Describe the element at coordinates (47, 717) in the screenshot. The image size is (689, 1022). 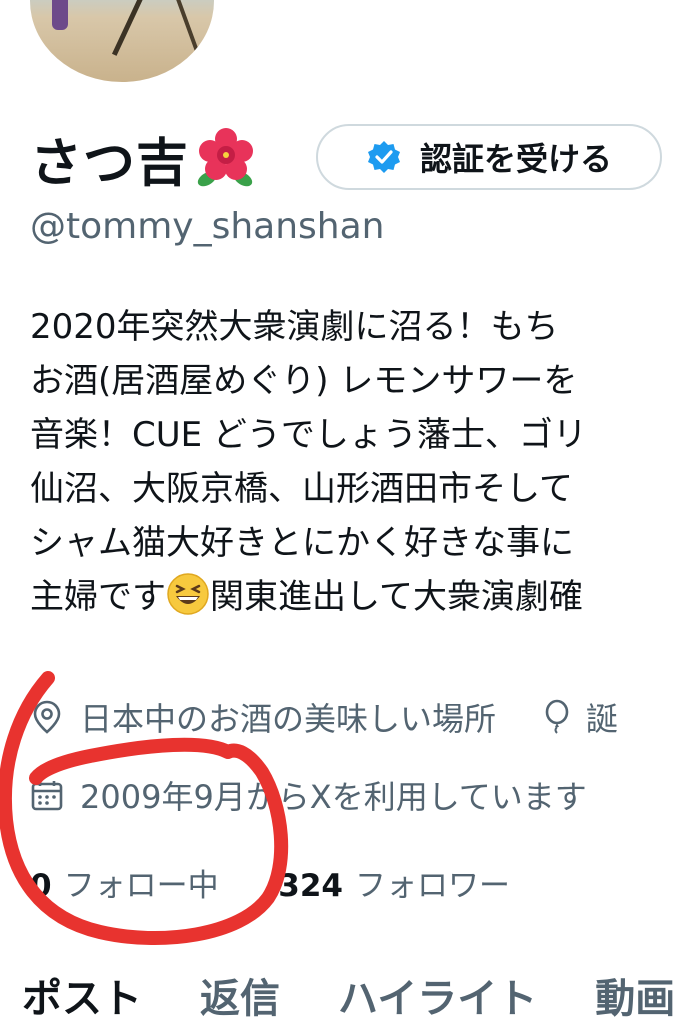
I see `location-pin-icon` at that location.